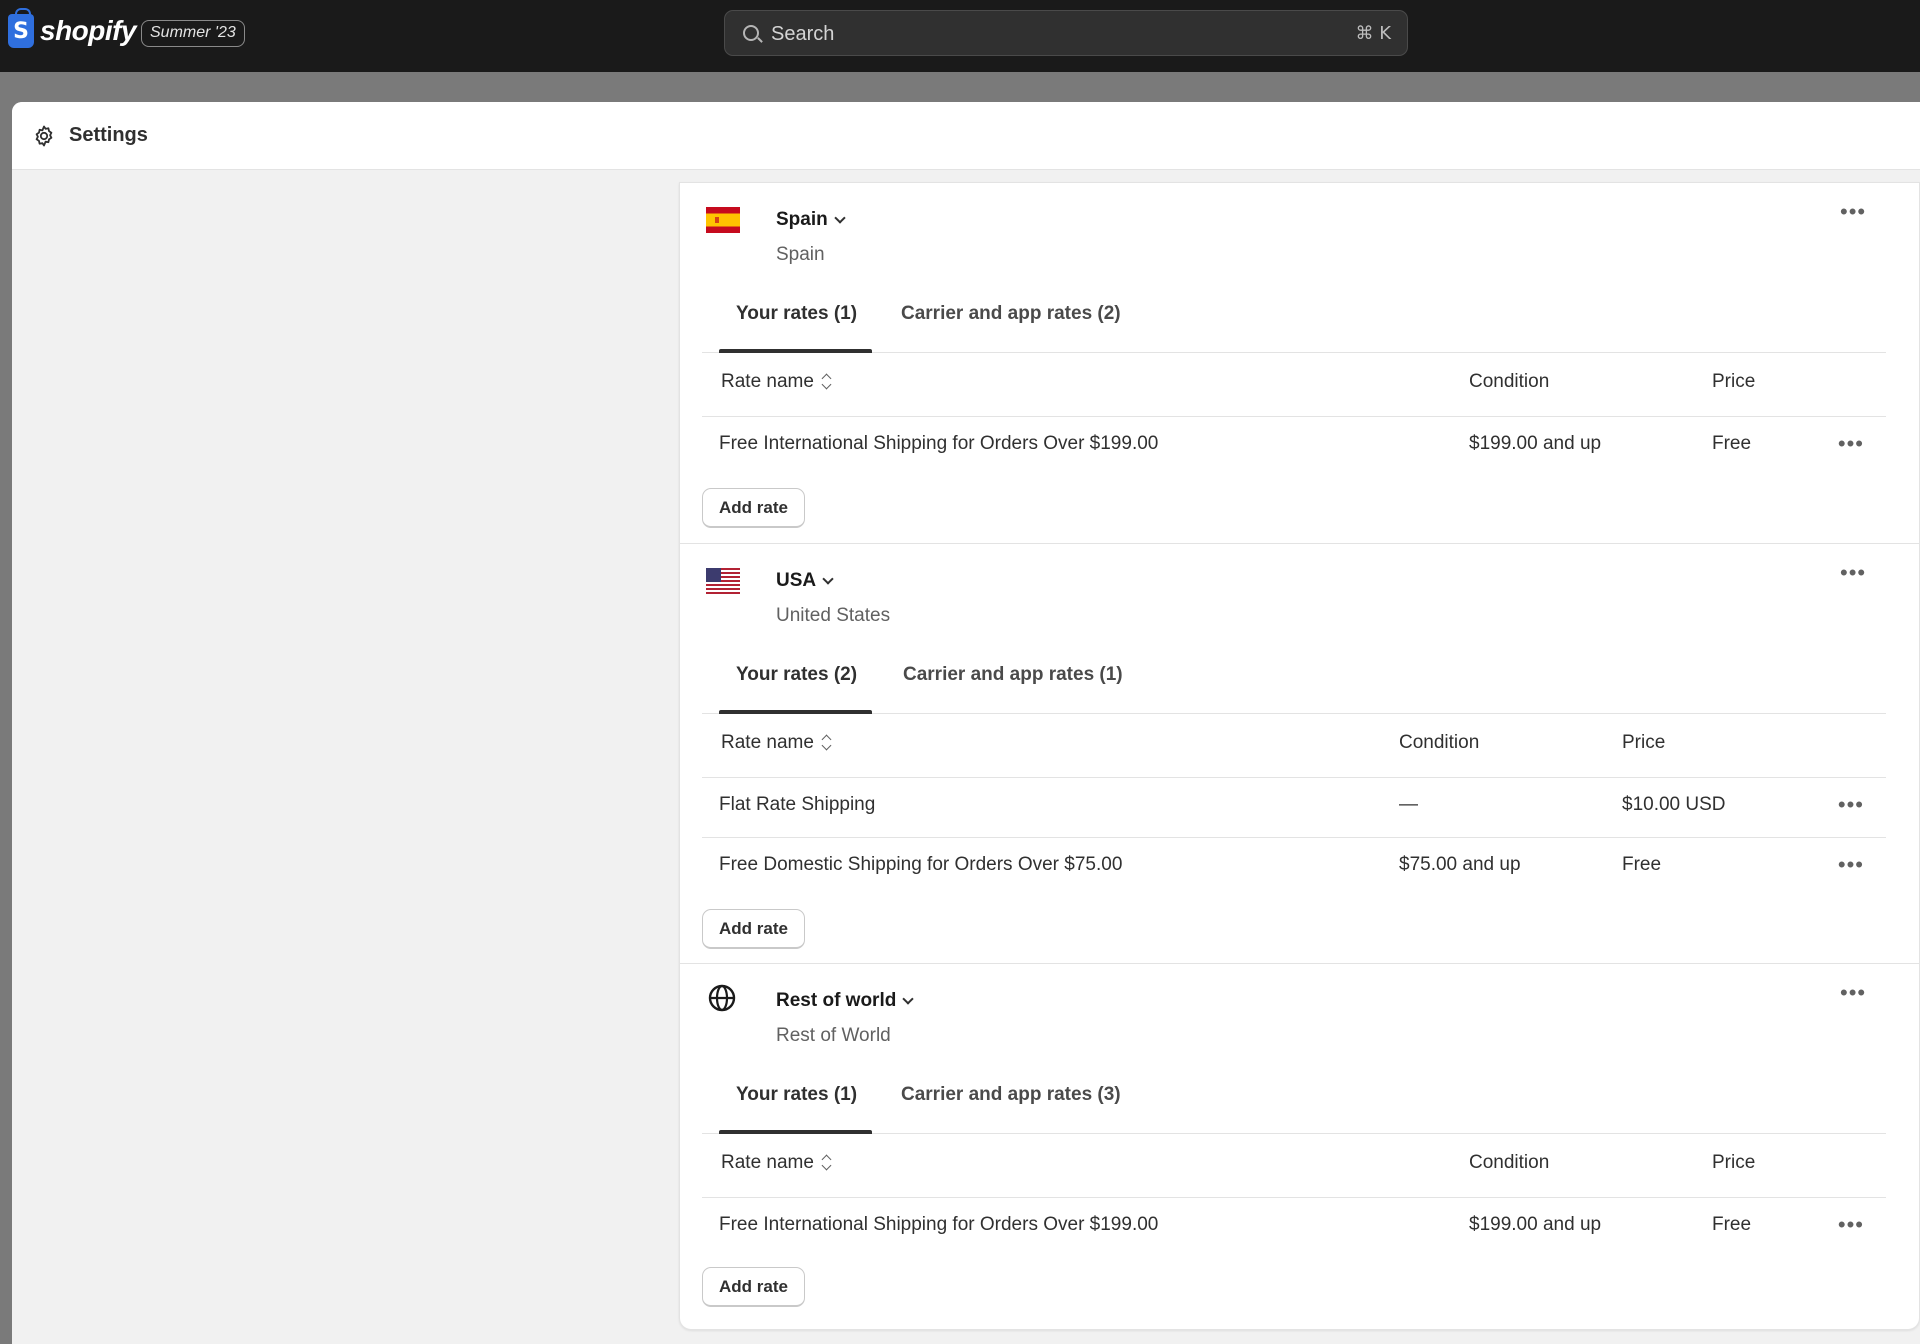 The width and height of the screenshot is (1920, 1344). Describe the element at coordinates (1408, 804) in the screenshot. I see `rate-condition: —` at that location.